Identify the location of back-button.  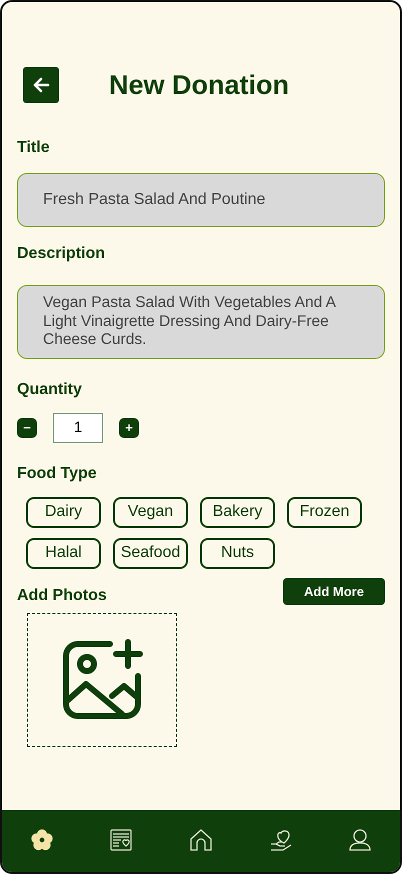
(41, 85).